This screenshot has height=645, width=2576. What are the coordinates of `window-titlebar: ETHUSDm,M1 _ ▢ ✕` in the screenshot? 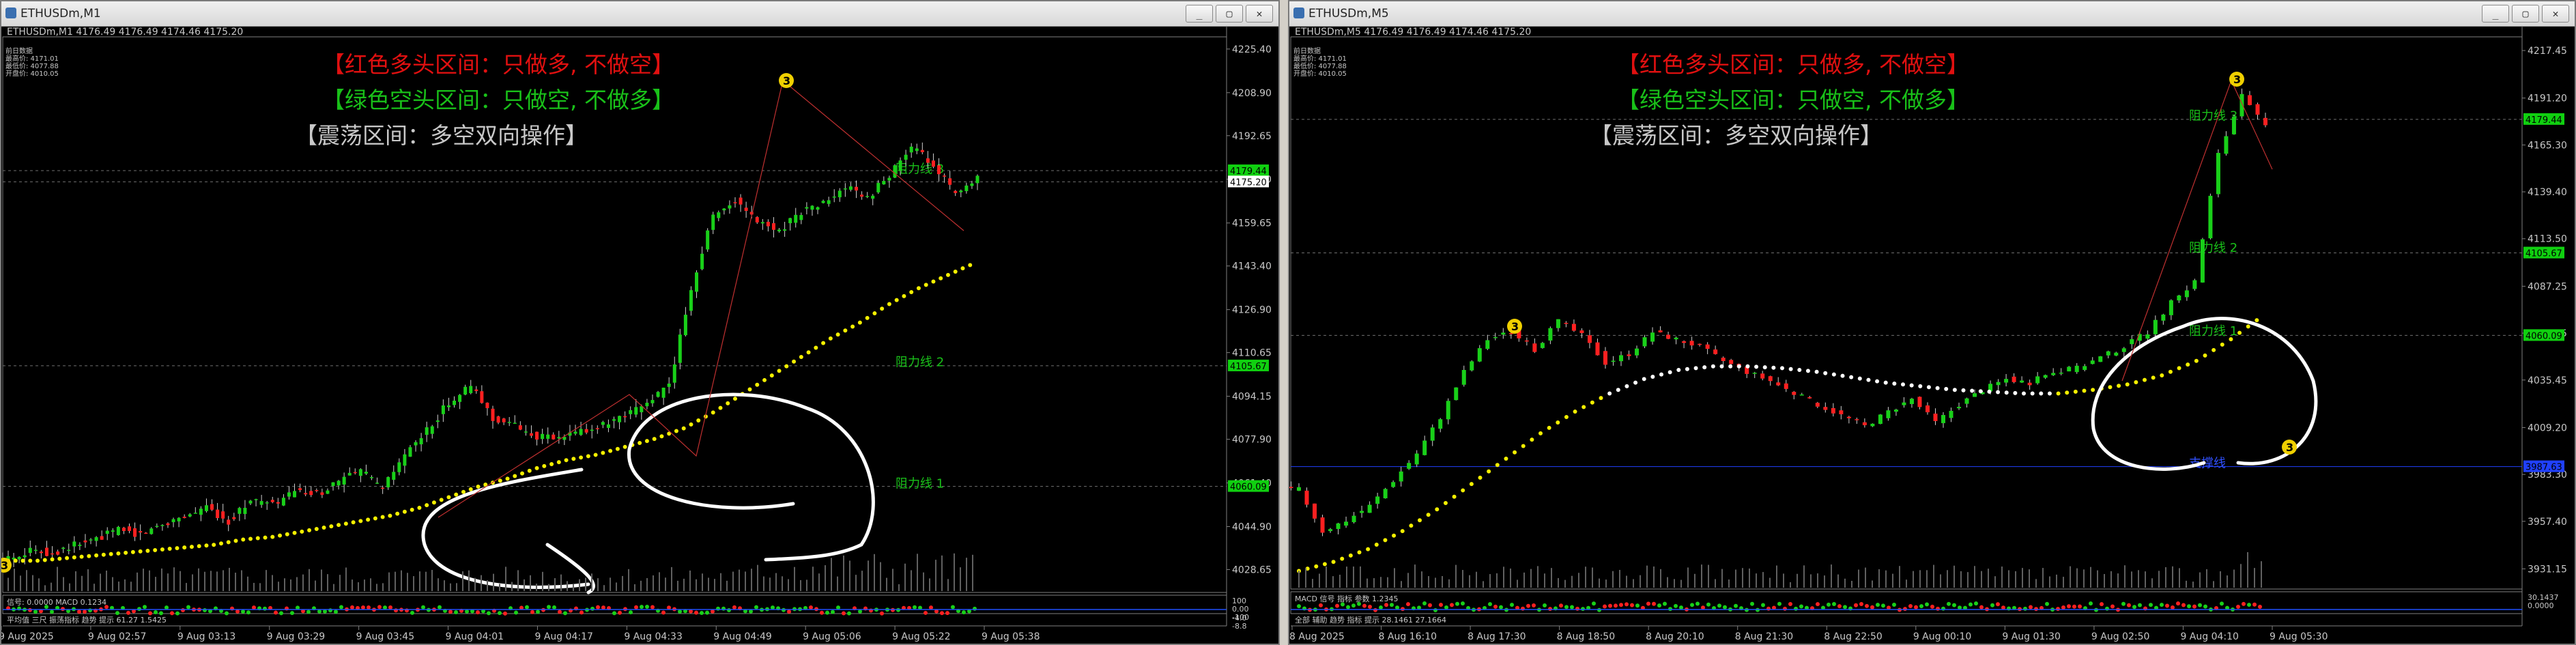 It's located at (639, 14).